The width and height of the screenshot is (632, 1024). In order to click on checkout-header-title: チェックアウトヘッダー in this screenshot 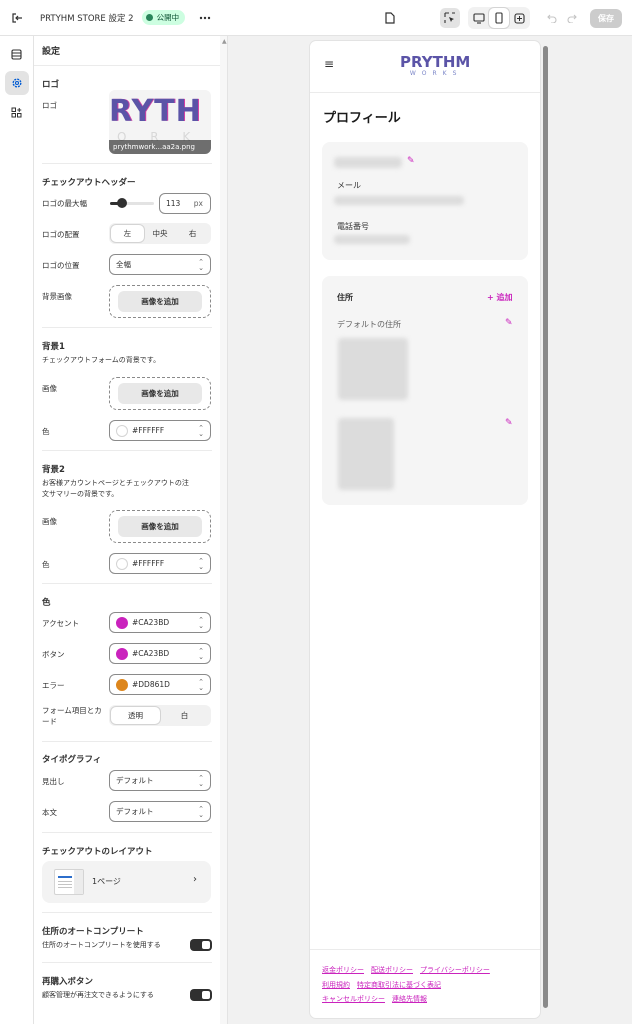, I will do `click(89, 183)`.